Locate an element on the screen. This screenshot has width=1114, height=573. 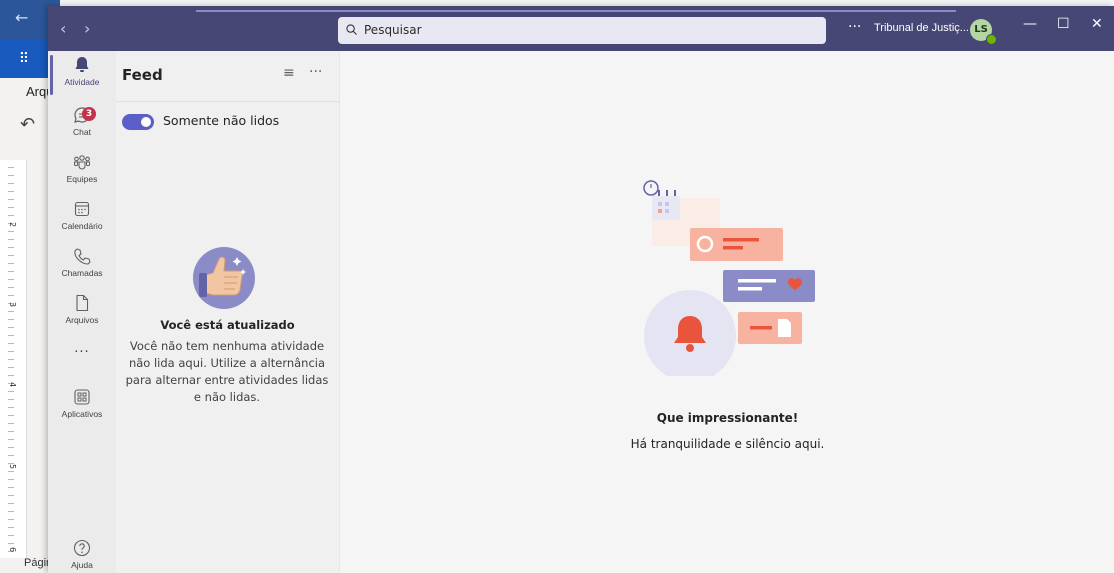
appbar-item-teams: Equipes is located at coordinates (82, 168).